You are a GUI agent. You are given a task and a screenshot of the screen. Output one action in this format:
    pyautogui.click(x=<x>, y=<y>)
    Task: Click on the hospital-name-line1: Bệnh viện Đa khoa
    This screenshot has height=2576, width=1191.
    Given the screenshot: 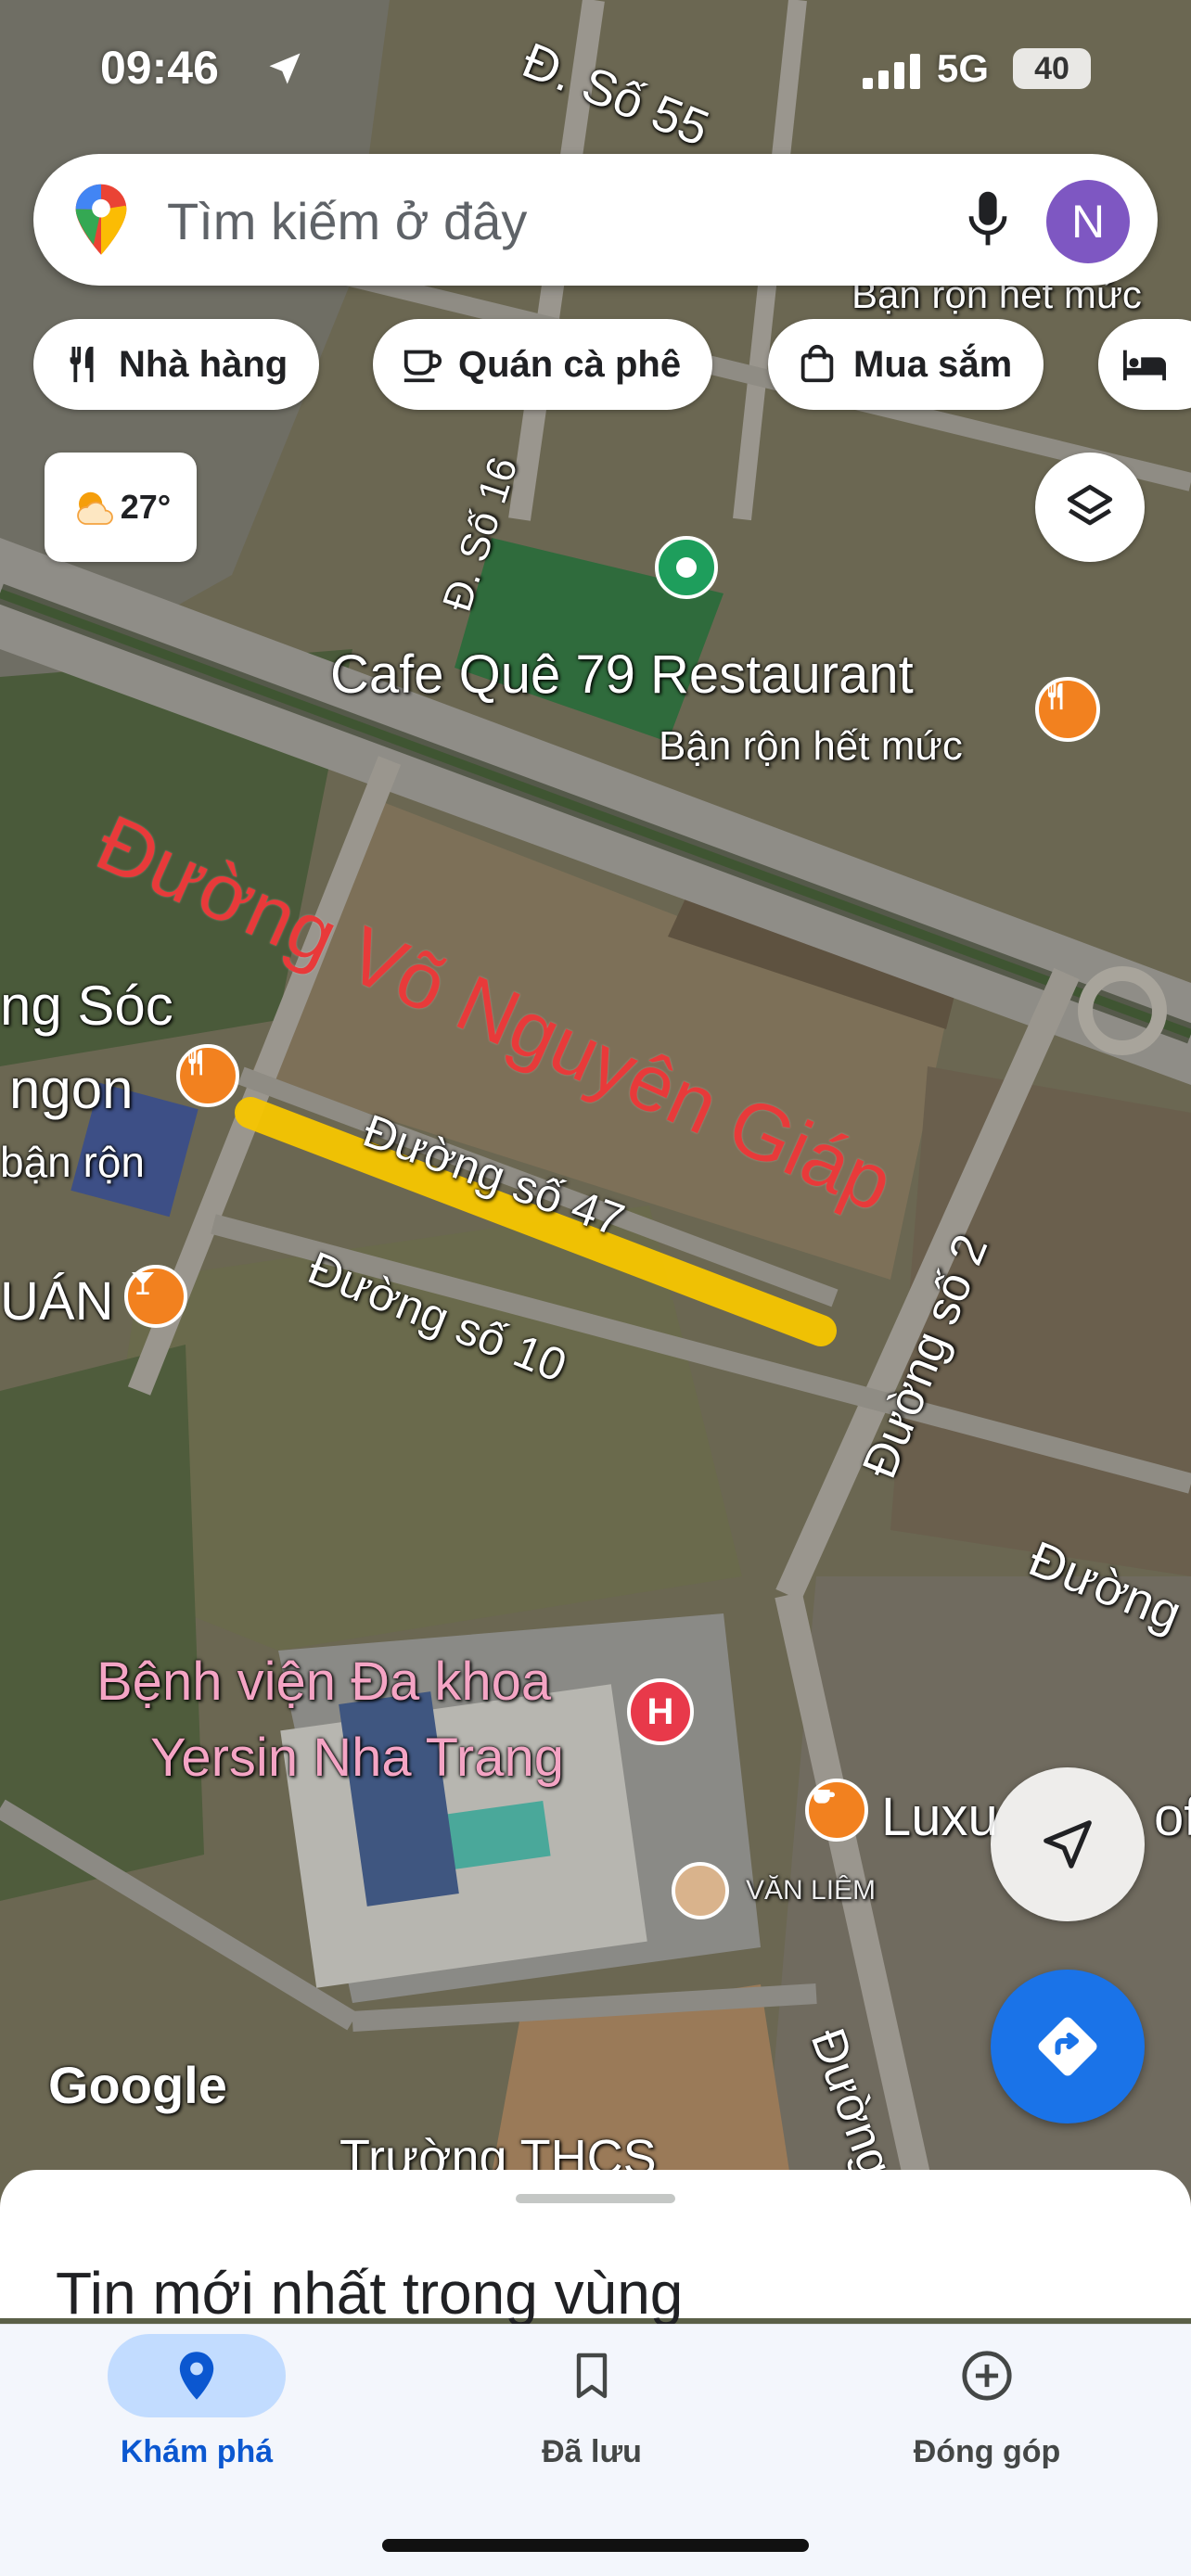 What is the action you would take?
    pyautogui.click(x=323, y=1682)
    